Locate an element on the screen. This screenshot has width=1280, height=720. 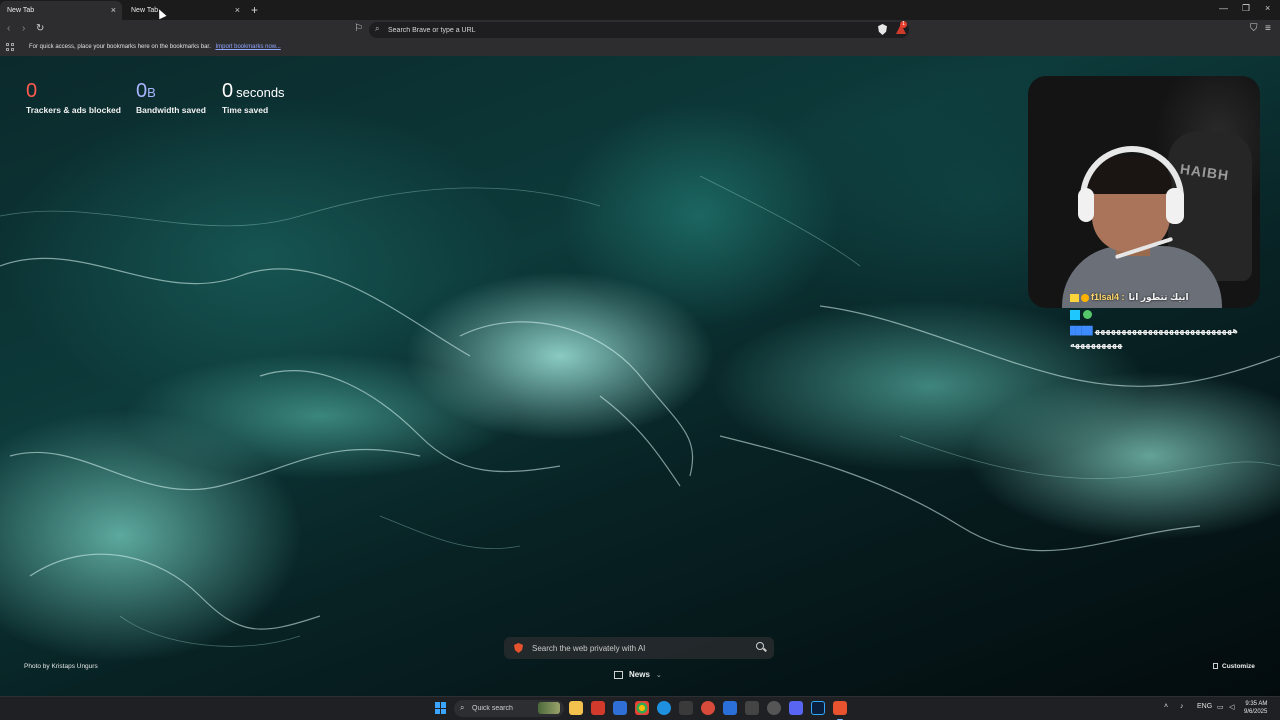
app-diamond-icon is located at coordinates (730, 708).